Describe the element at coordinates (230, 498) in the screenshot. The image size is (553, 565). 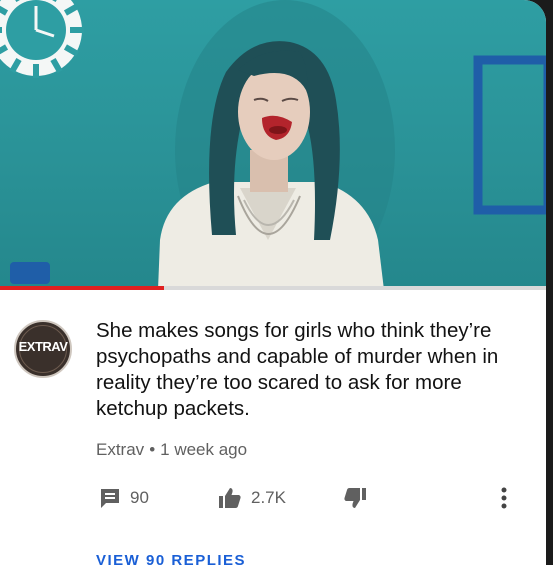
I see `thumbs-up-icon` at that location.